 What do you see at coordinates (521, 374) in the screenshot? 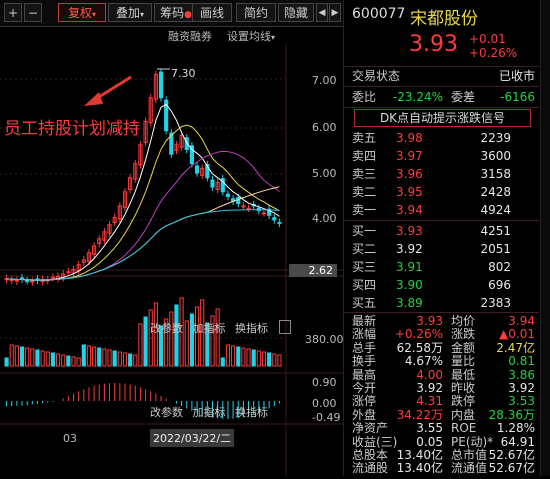
I see `stat-value: 3.86` at bounding box center [521, 374].